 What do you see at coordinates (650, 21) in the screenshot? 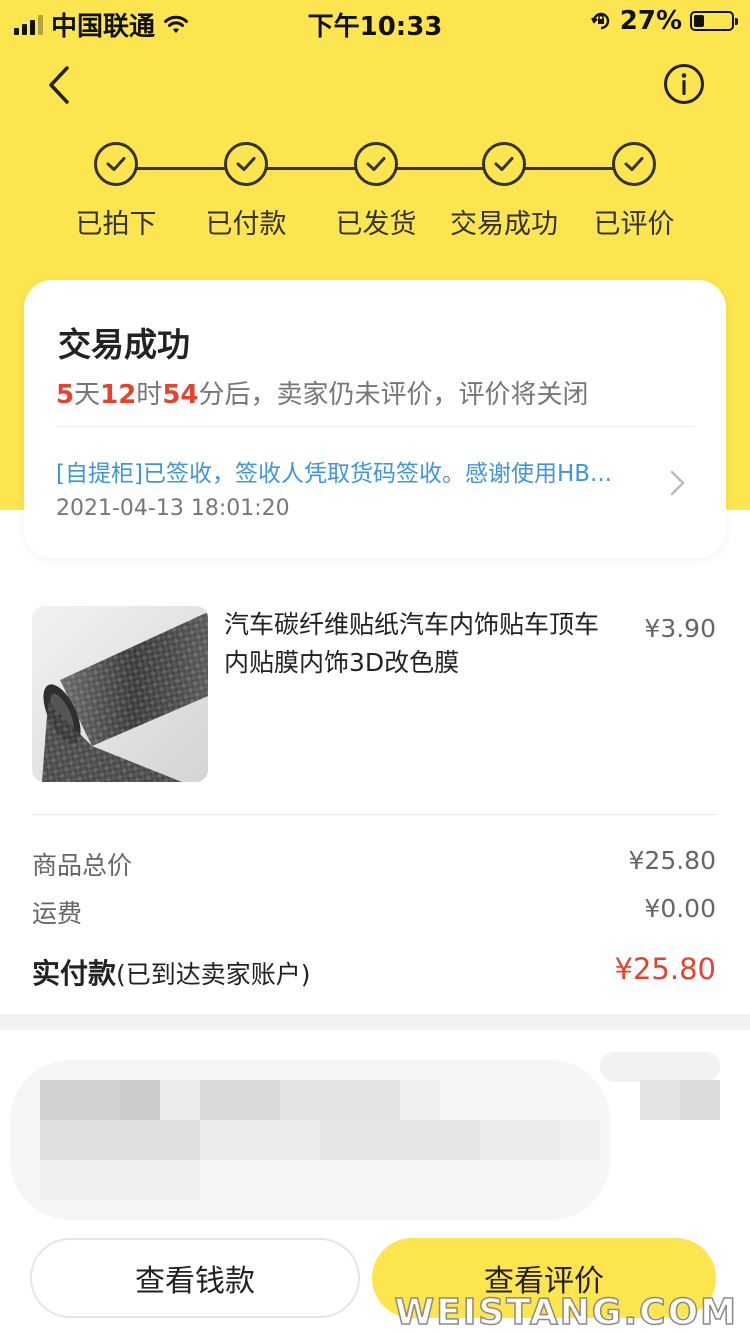
I see `battery-percent: 27%` at bounding box center [650, 21].